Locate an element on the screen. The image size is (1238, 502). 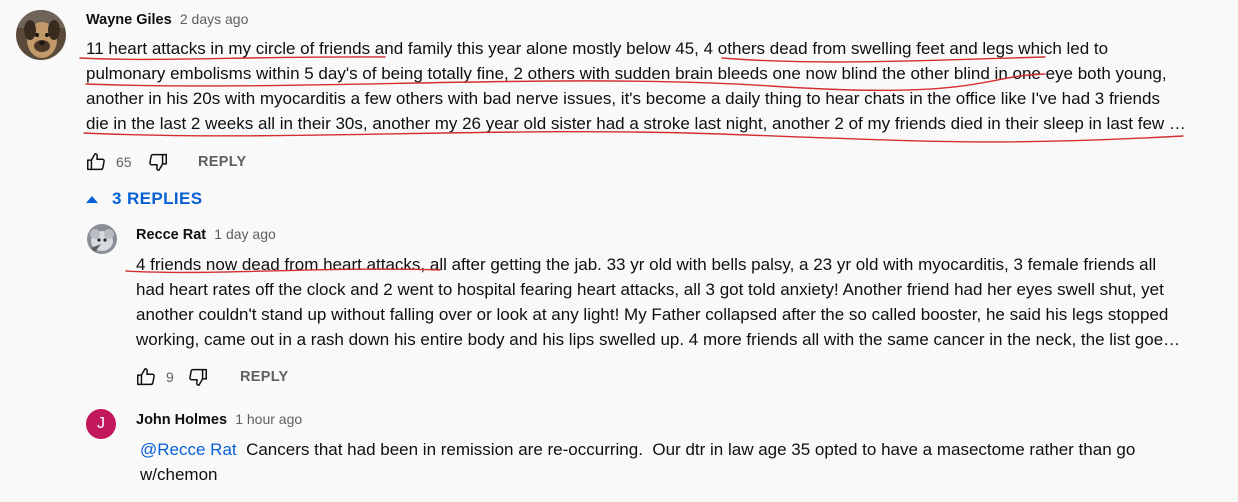
avatar-recce-rat is located at coordinates (102, 239).